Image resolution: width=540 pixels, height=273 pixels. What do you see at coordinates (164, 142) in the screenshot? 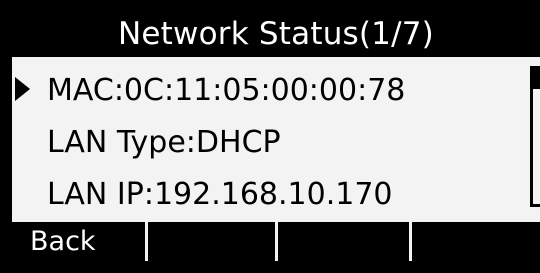
I see `list-item-label: LAN Type:DHCP` at bounding box center [164, 142].